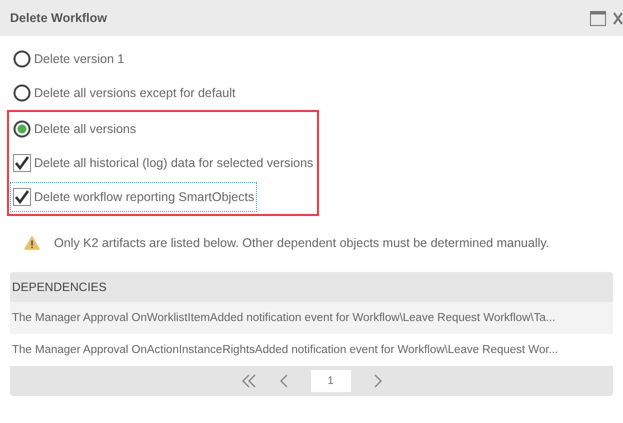 This screenshot has height=423, width=623. I want to click on option-label: Delete workflow reporting SmartObjects, so click(144, 197).